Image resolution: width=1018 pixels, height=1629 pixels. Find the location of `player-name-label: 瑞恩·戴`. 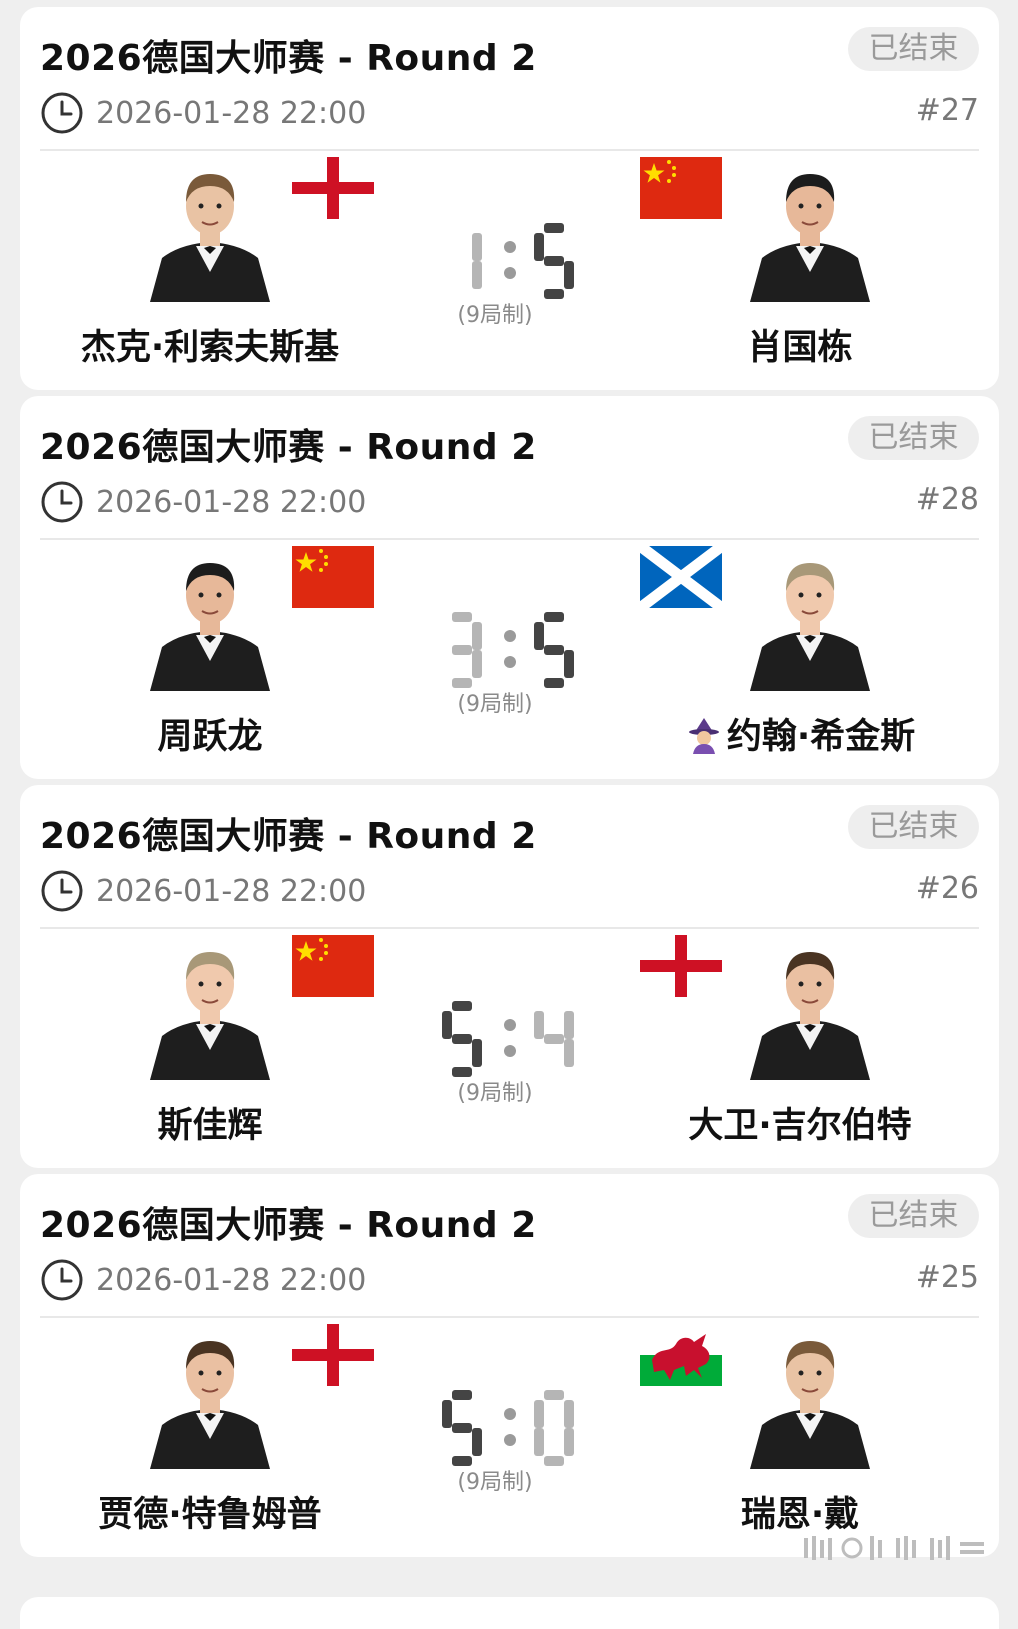

player-name-label: 瑞恩·戴 is located at coordinates (800, 1515).